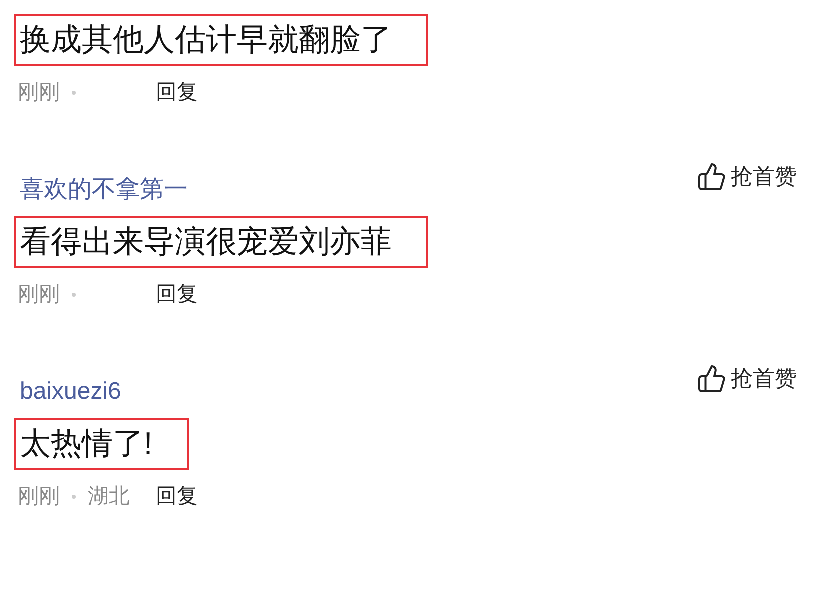 The height and width of the screenshot is (593, 821). Describe the element at coordinates (101, 444) in the screenshot. I see `comment-text: 太热情了!` at that location.